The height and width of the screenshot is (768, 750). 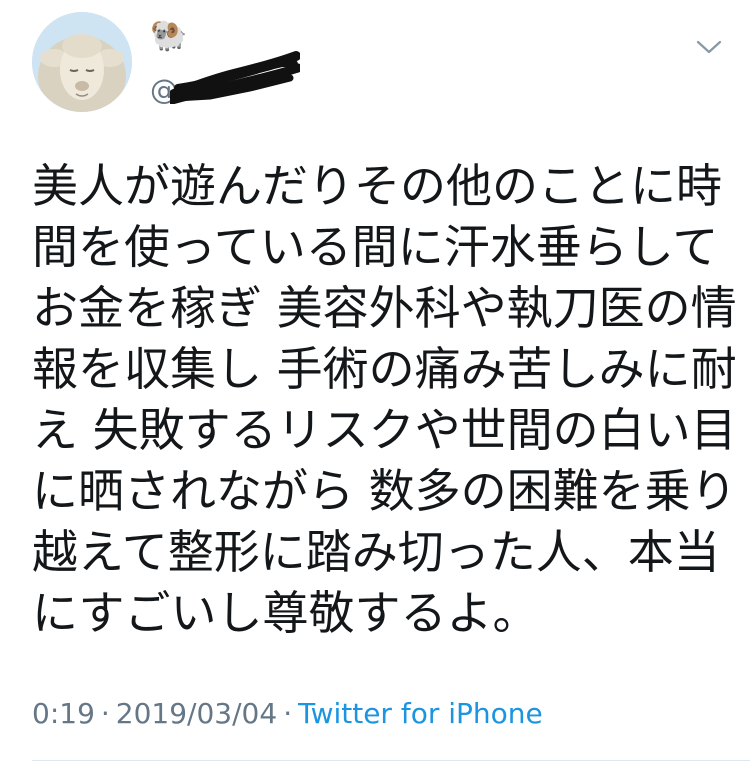 I want to click on avatar, so click(x=82, y=62).